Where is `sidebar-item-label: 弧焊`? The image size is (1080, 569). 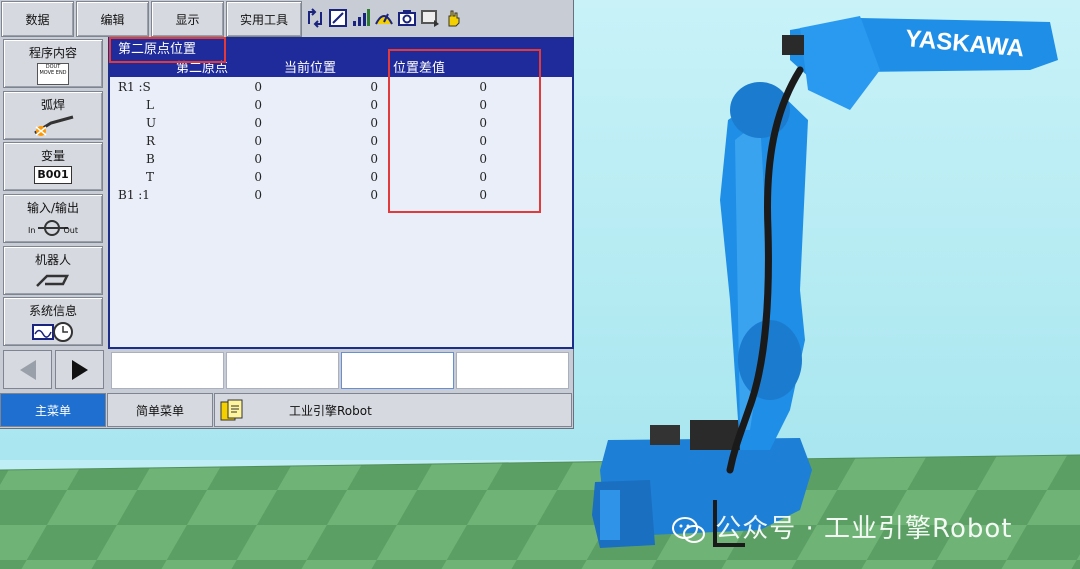
sidebar-item-label: 弧焊 is located at coordinates (52, 105).